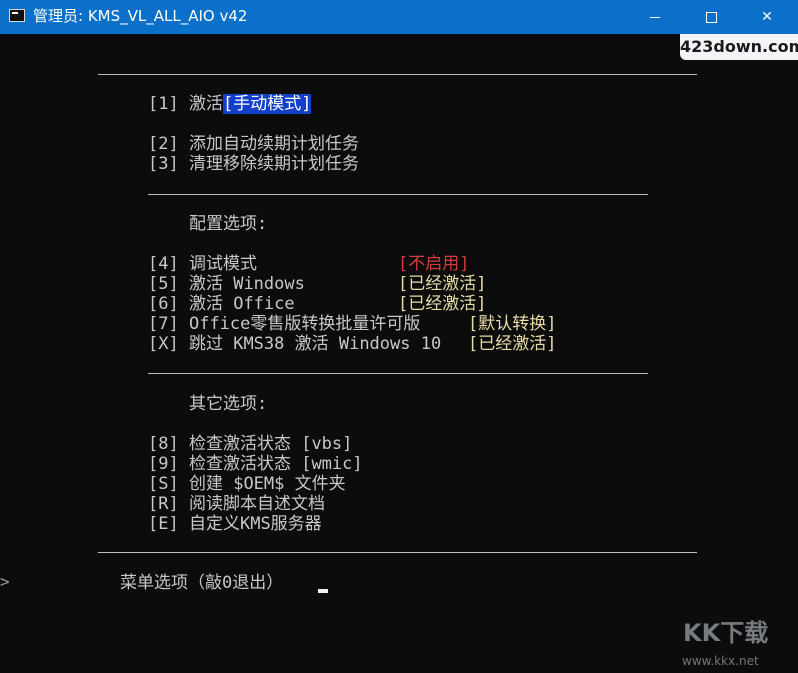  What do you see at coordinates (246, 284) in the screenshot?
I see `menu-item-label: 激活 Windows` at bounding box center [246, 284].